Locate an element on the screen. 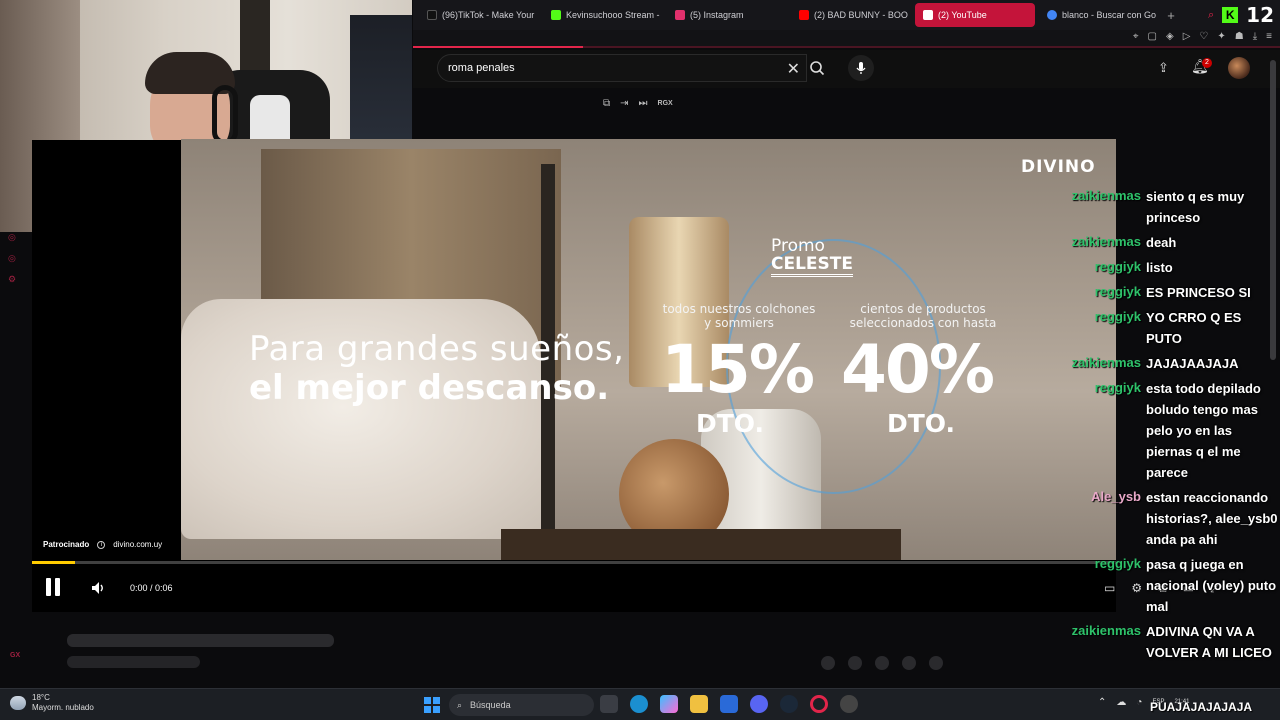 Image resolution: width=1280 pixels, height=720 pixels. chat-message-text: deah is located at coordinates (1161, 242).